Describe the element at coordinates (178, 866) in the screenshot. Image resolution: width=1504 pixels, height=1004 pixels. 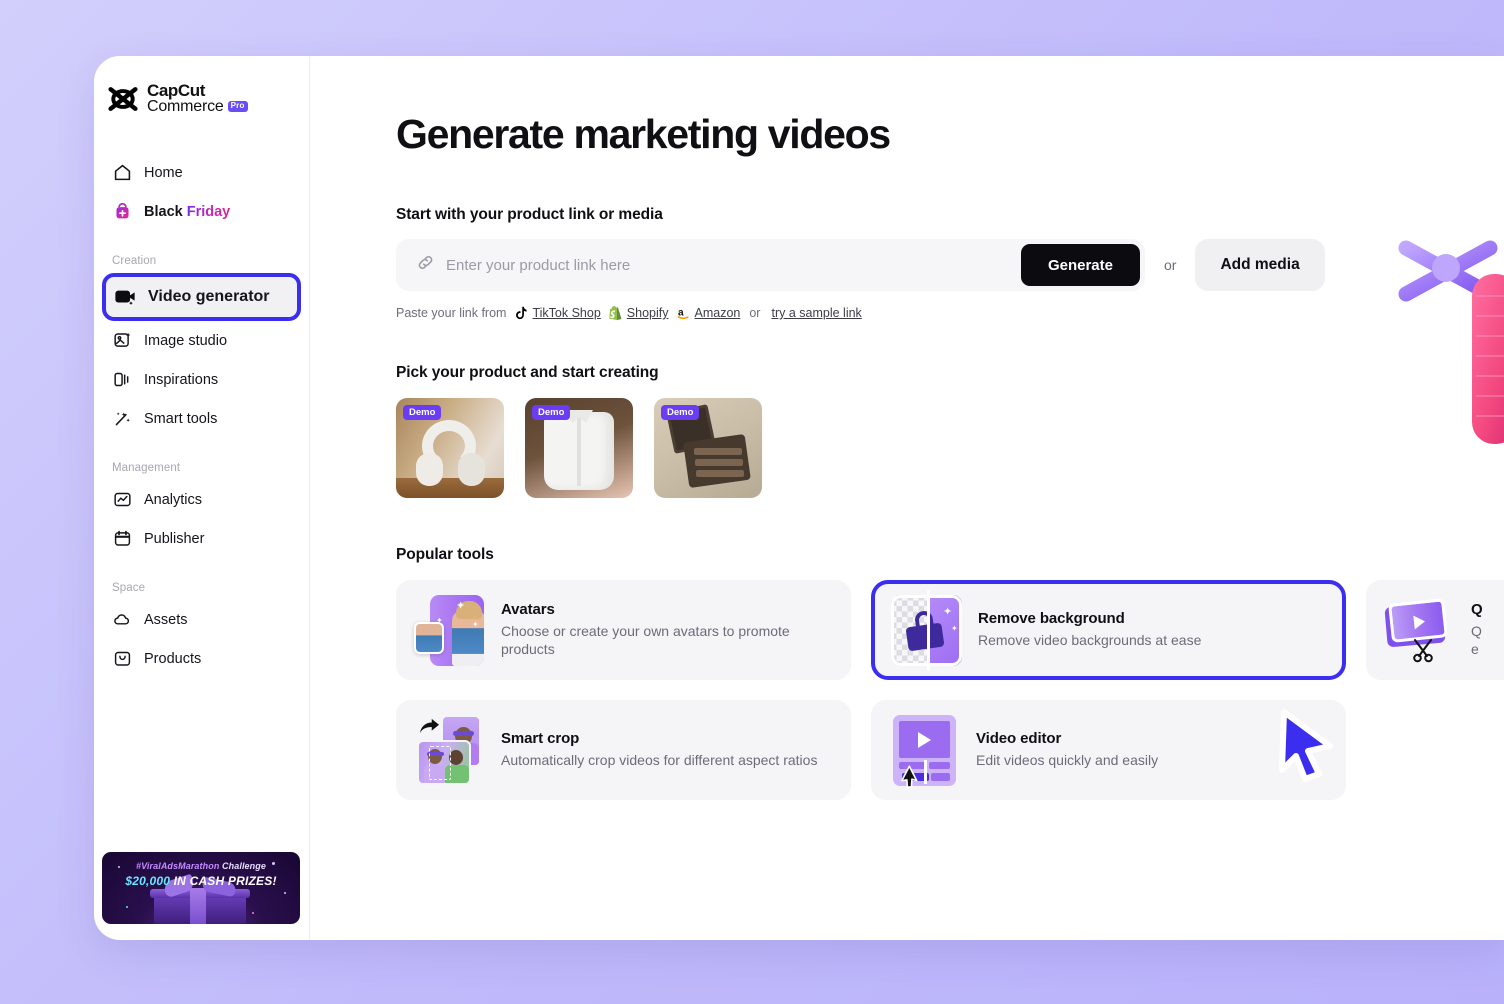
I see `promo-hashtag: #ViralAdsMarathon` at that location.